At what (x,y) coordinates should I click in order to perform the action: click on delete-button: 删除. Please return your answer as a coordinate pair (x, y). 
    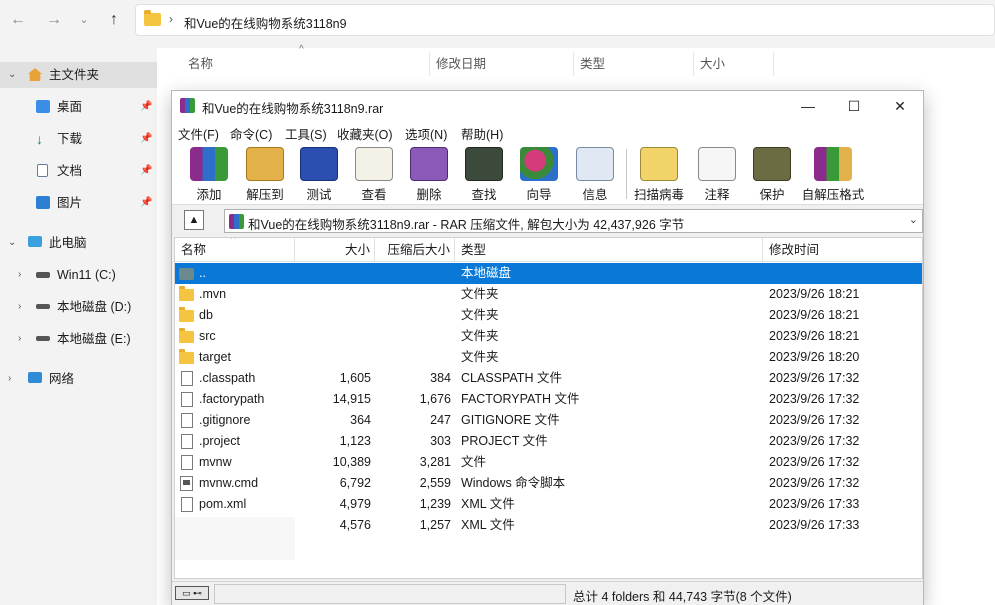
    Looking at the image, I should click on (429, 174).